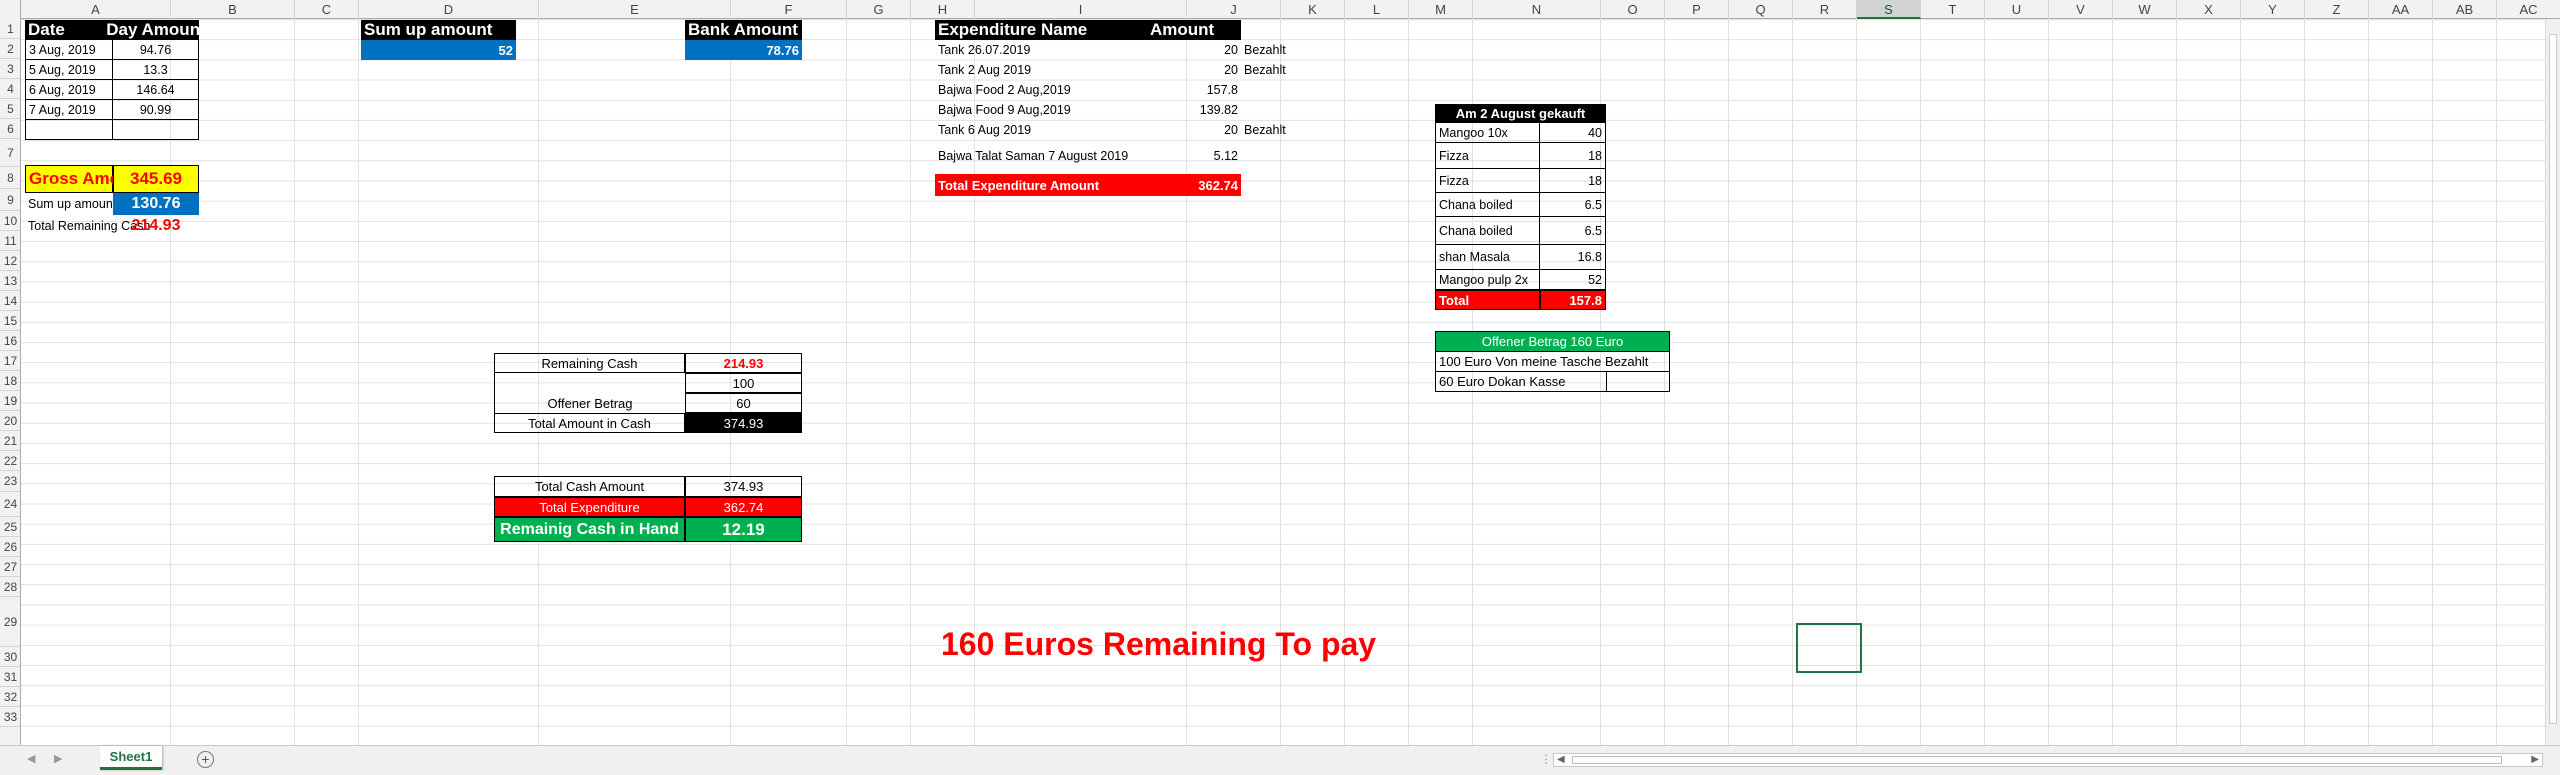 This screenshot has height=775, width=2560. Describe the element at coordinates (10, 504) in the screenshot. I see `row-header: 24` at that location.